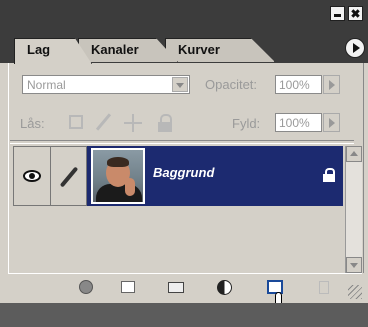  What do you see at coordinates (105, 123) in the screenshot?
I see `lock-pixels-icon` at bounding box center [105, 123].